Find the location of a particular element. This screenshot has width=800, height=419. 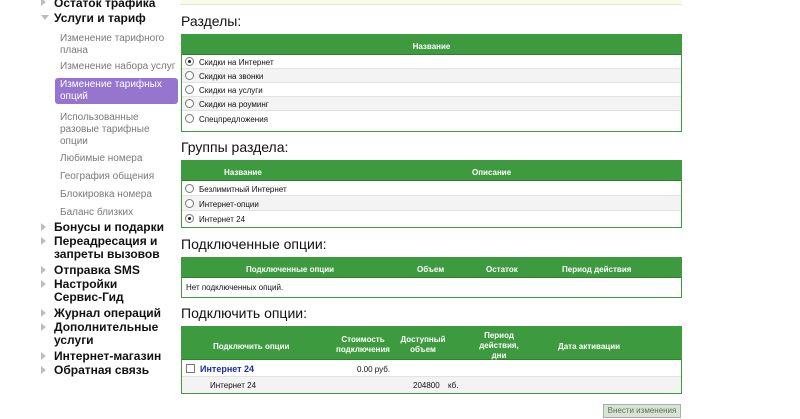

sidebar-item-forwarding: Переадресация и запреты вызовов is located at coordinates (109, 248).